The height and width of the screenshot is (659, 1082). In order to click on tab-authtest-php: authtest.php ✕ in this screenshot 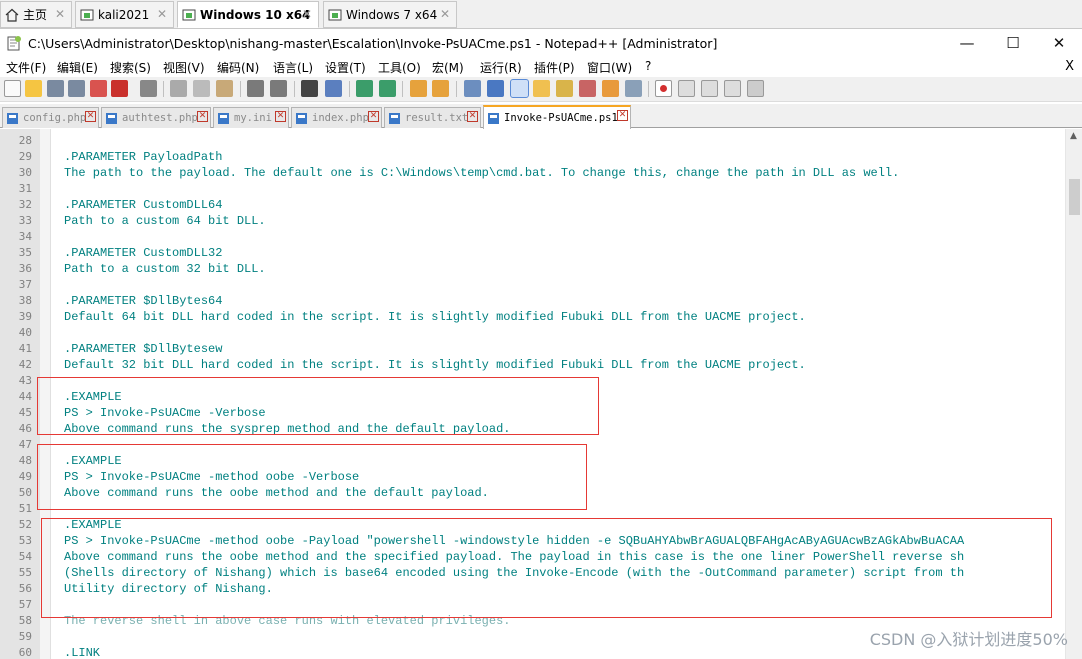, I will do `click(156, 117)`.